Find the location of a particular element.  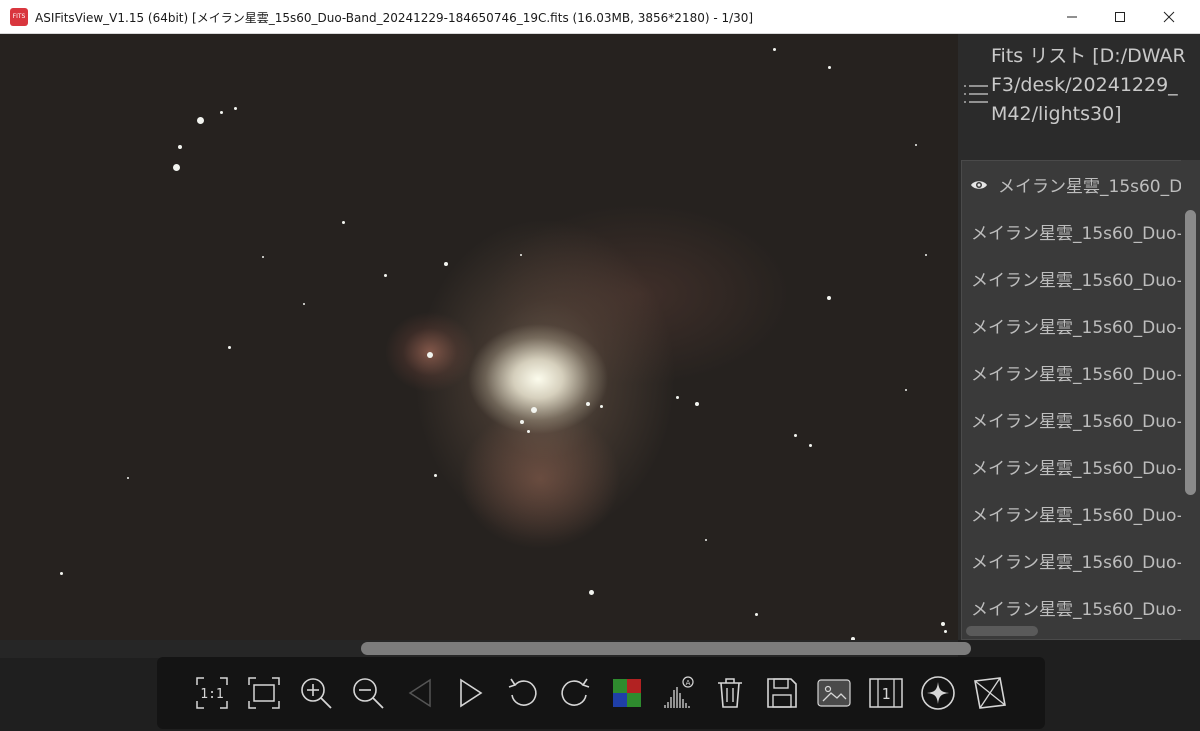

save-icon is located at coordinates (782, 693).